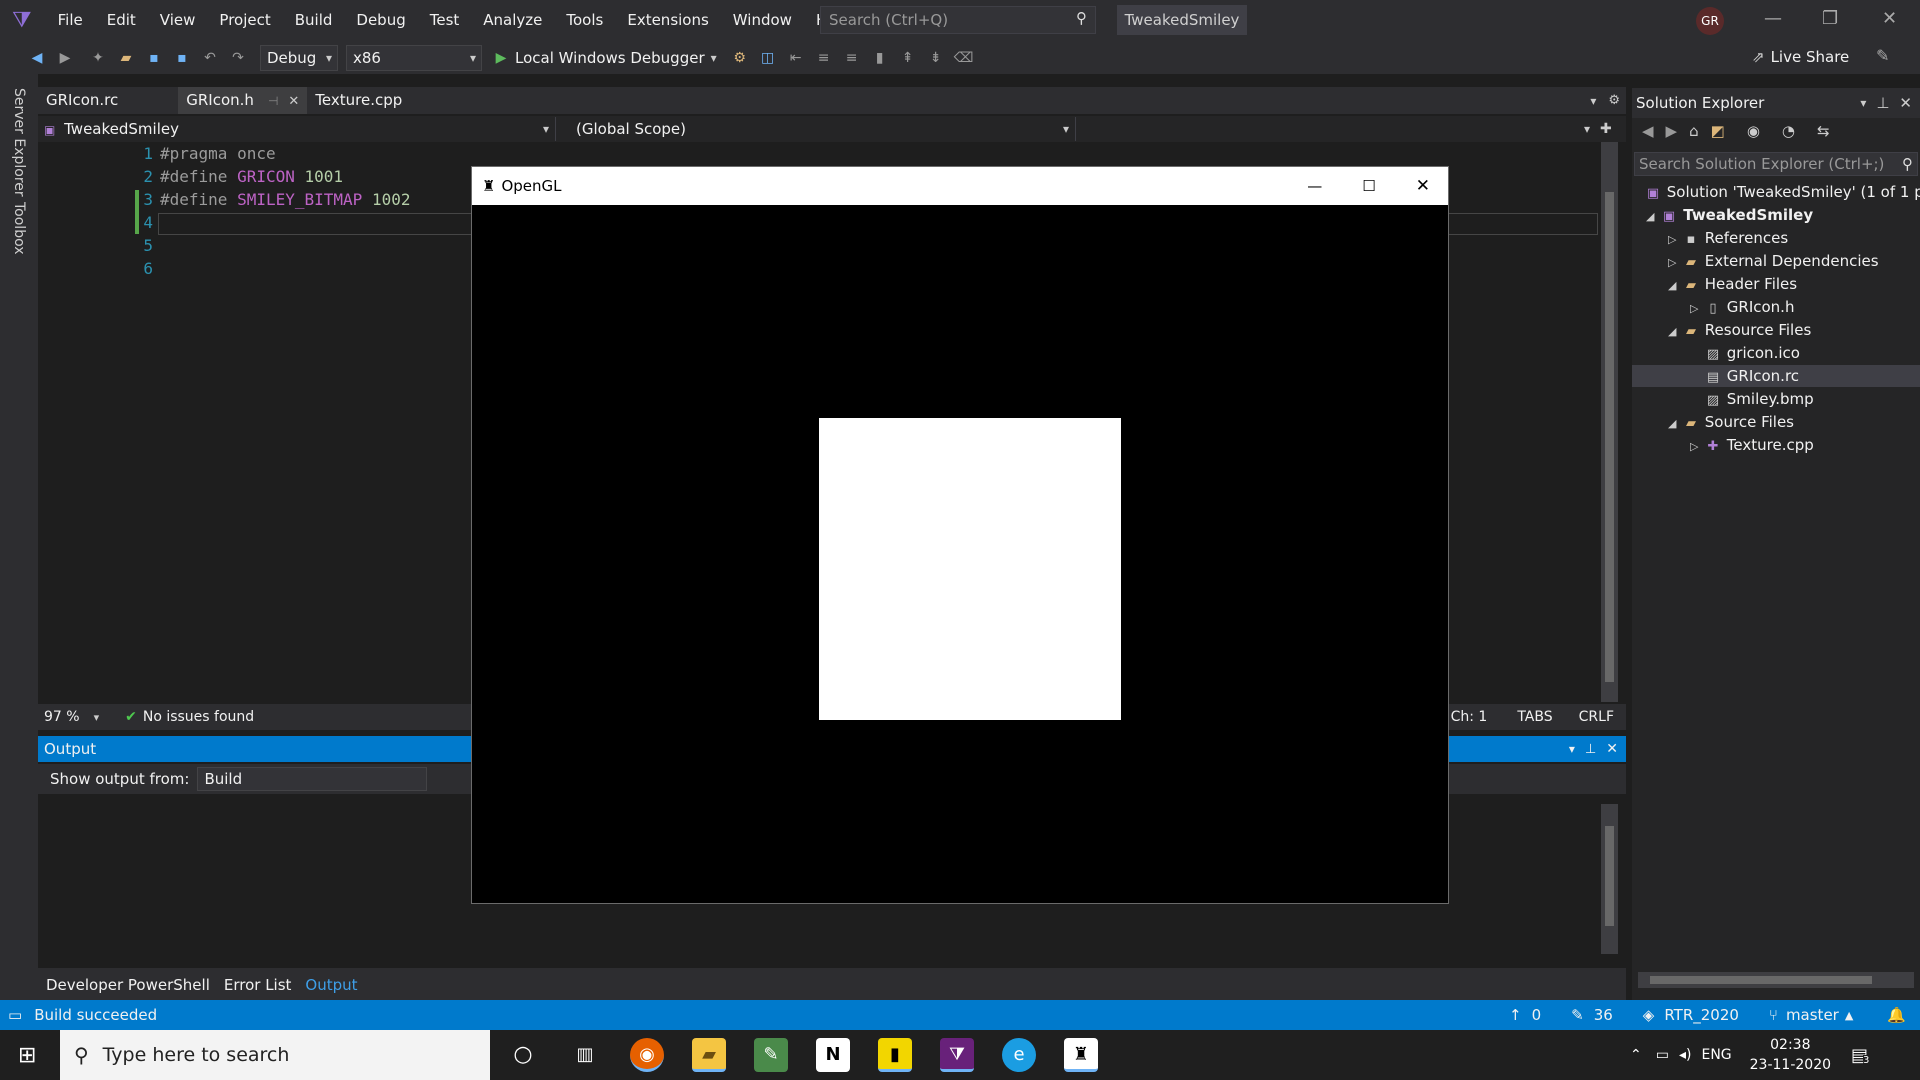 The height and width of the screenshot is (1080, 1920). Describe the element at coordinates (314, 20) in the screenshot. I see `menu-build: Build` at that location.